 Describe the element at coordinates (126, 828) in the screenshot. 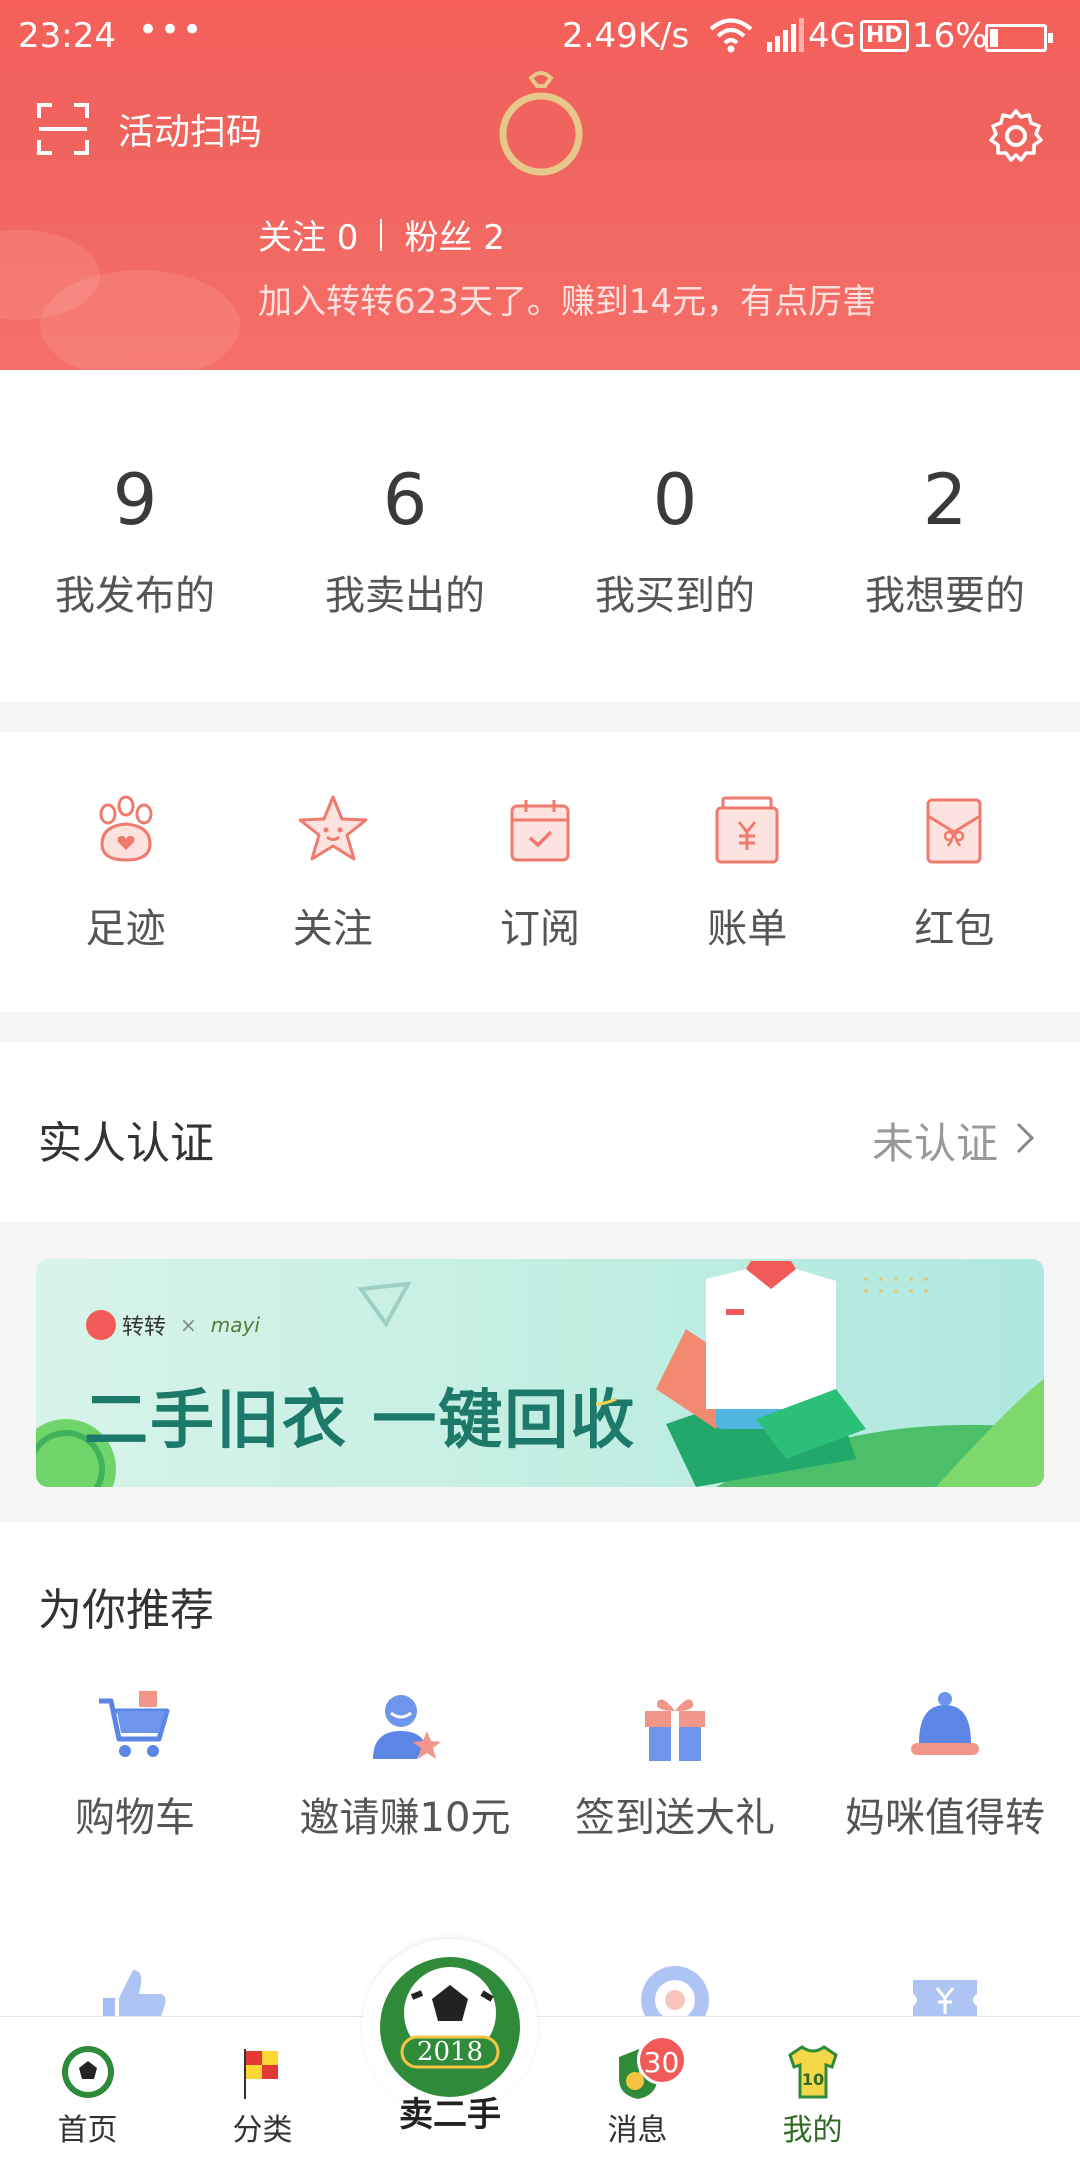

I see `paw-icon` at that location.